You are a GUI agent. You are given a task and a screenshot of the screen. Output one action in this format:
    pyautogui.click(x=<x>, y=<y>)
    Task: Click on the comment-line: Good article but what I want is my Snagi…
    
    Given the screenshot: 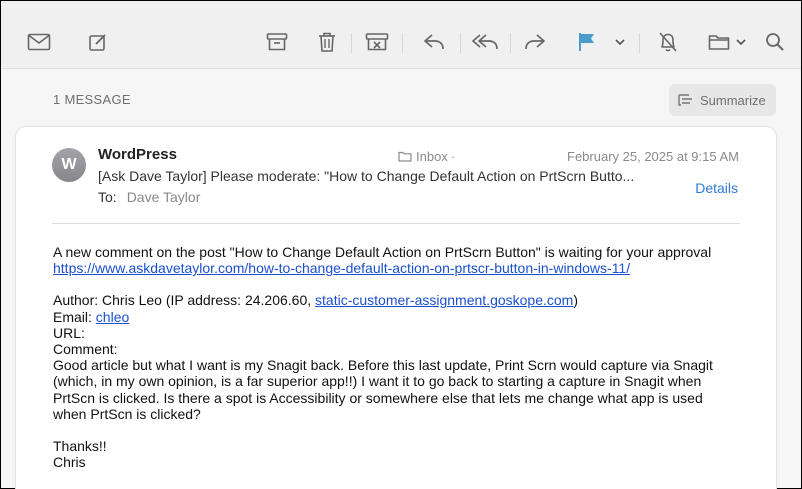 What is the action you would take?
    pyautogui.click(x=383, y=365)
    